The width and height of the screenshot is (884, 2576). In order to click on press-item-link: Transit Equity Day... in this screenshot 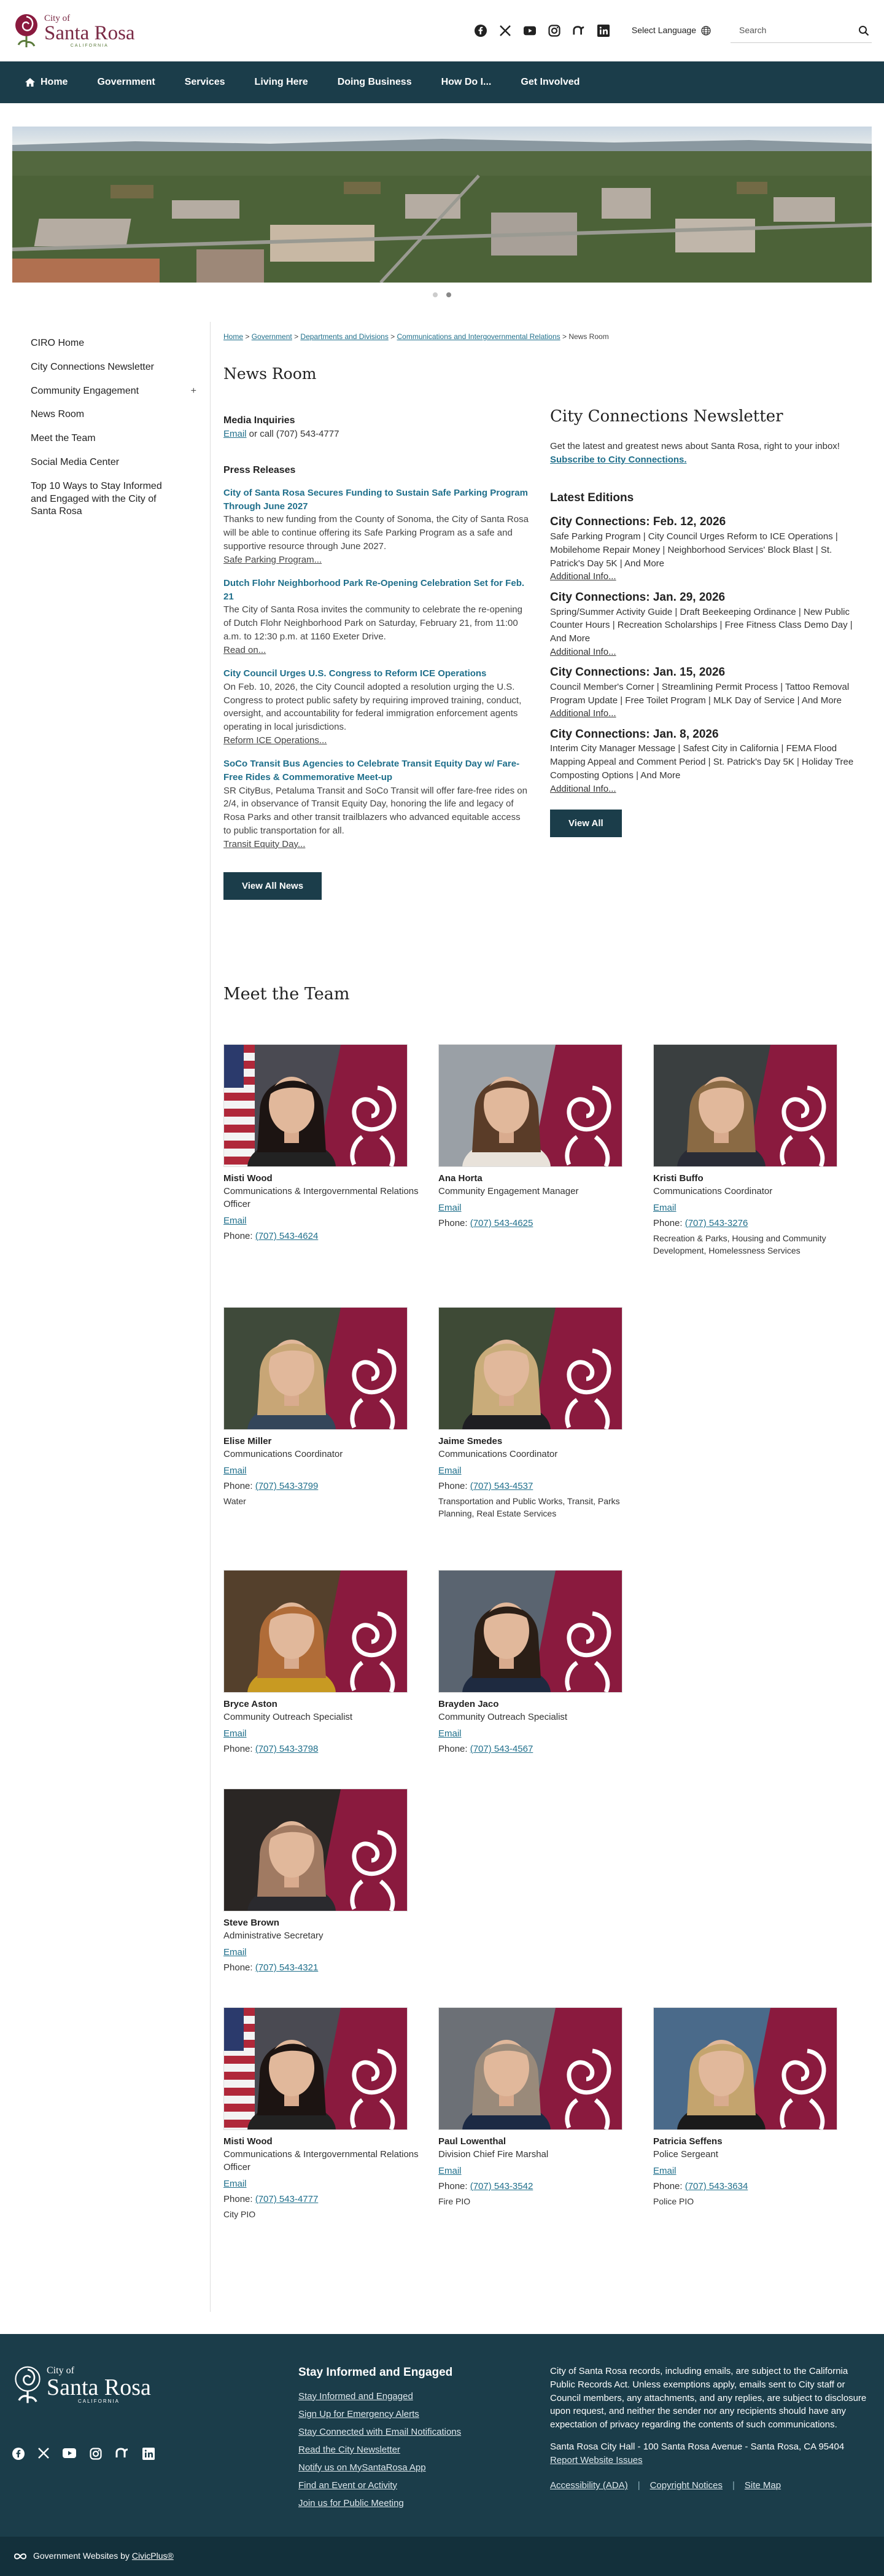, I will do `click(264, 844)`.